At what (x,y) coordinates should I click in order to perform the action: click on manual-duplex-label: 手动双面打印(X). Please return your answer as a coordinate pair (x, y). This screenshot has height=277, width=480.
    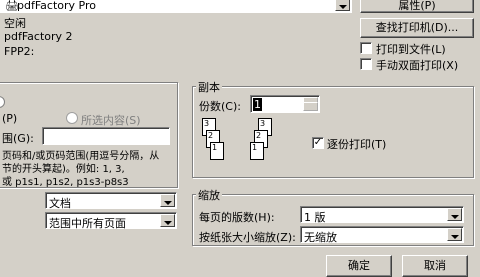
    Looking at the image, I should click on (417, 65).